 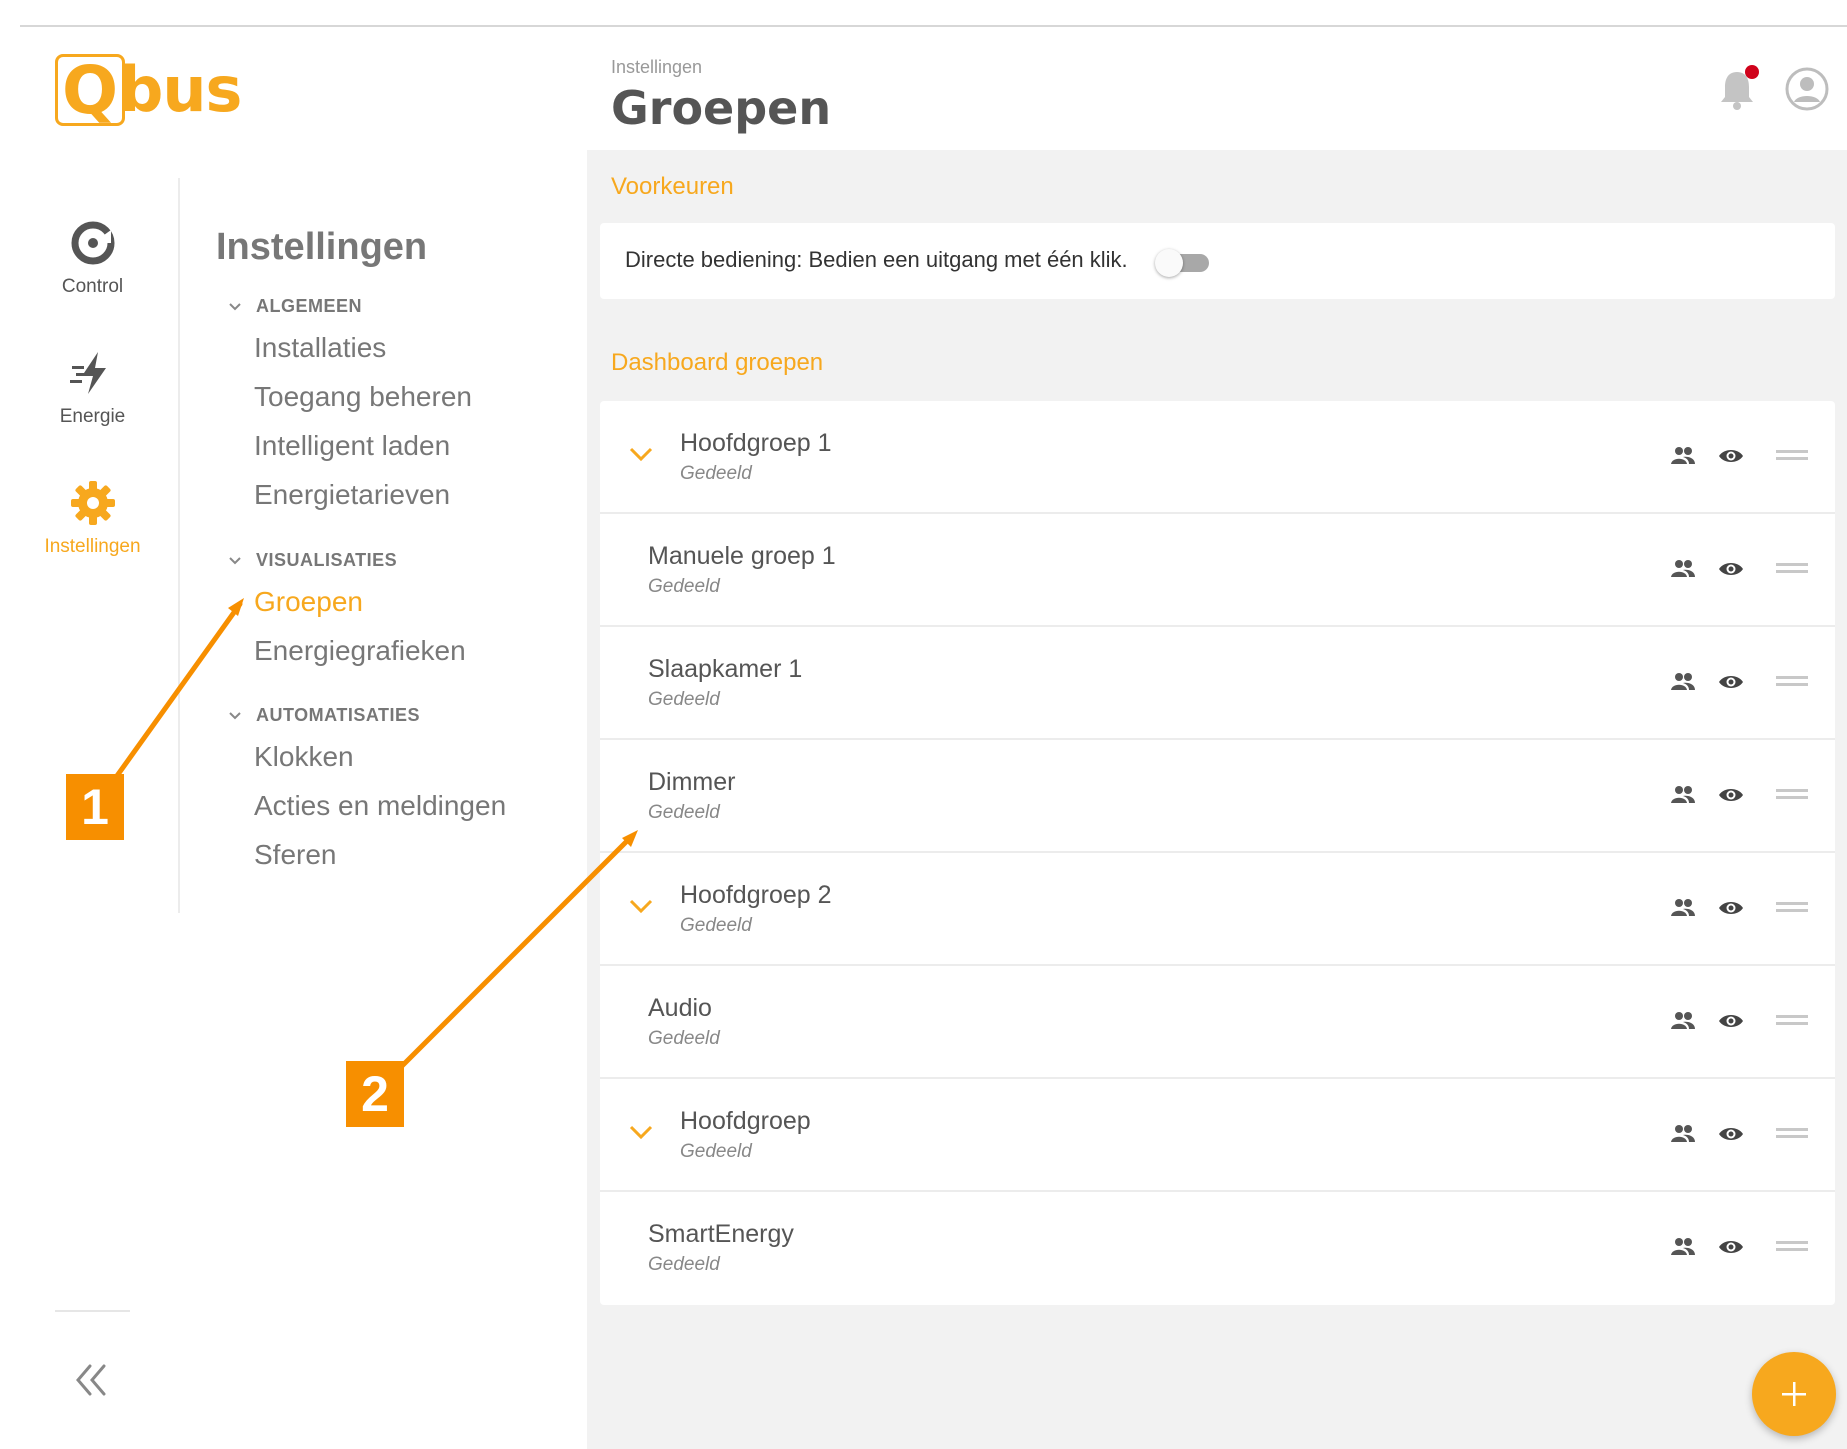 I want to click on rail-item-control: Control, so click(x=92, y=258).